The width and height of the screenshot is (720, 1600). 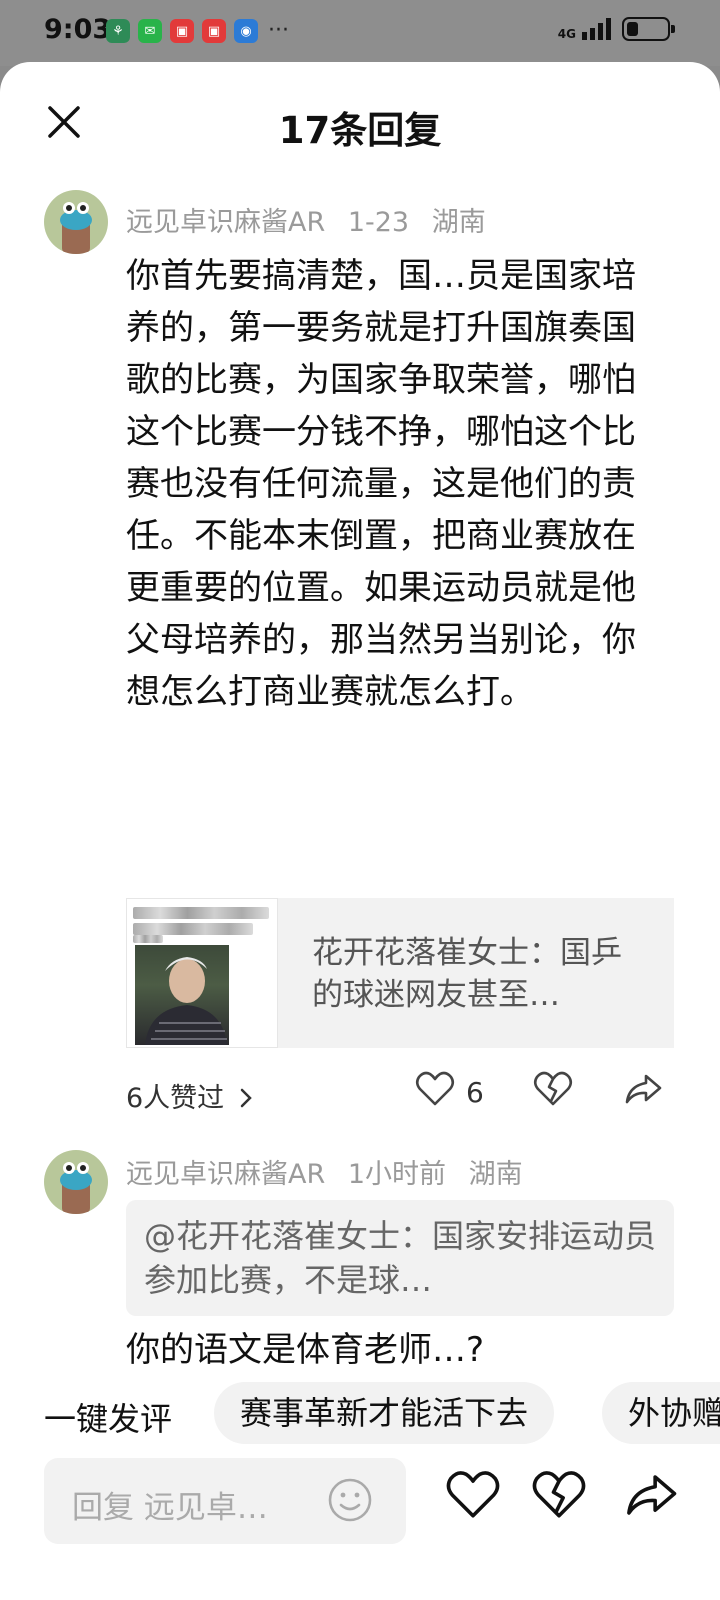 I want to click on comment-date: 1小时前, so click(x=397, y=1174).